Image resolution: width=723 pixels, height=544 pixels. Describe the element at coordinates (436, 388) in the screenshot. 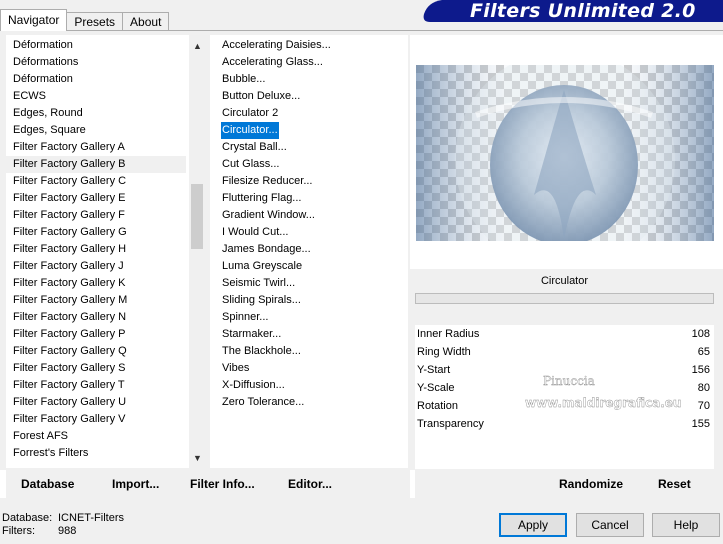

I see `param-name: Y-Scale` at that location.